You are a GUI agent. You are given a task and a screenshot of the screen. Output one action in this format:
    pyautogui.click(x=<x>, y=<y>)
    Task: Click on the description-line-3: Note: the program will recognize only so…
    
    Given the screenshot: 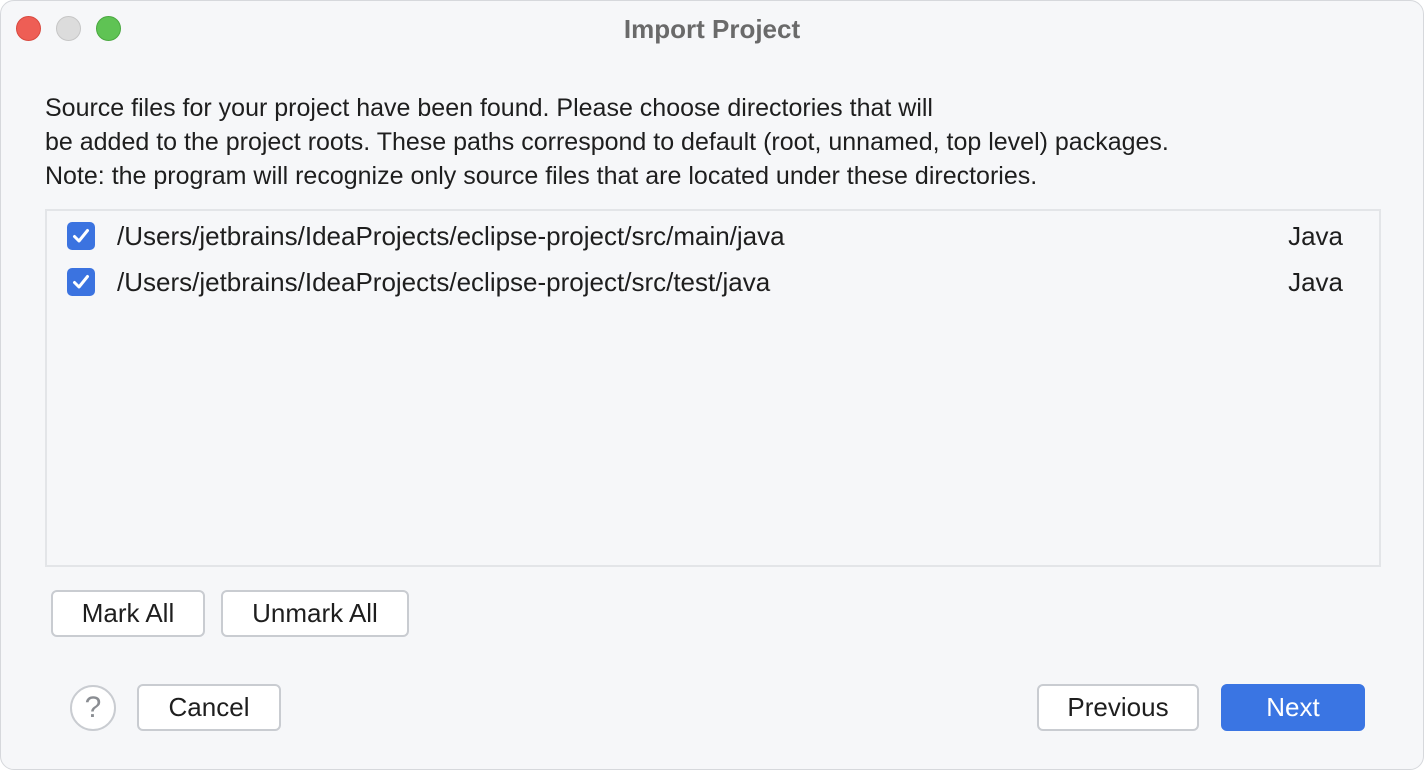 What is the action you would take?
    pyautogui.click(x=541, y=176)
    